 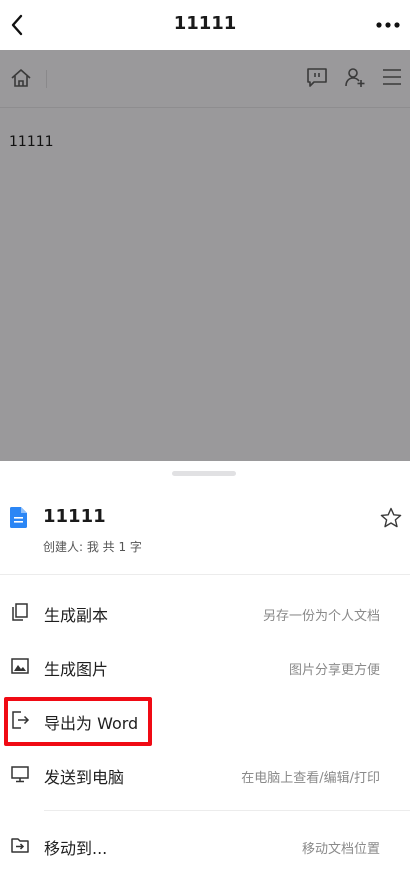 What do you see at coordinates (205, 667) in the screenshot?
I see `menu-item-generate-image: 生成图片 图片分享更方便` at bounding box center [205, 667].